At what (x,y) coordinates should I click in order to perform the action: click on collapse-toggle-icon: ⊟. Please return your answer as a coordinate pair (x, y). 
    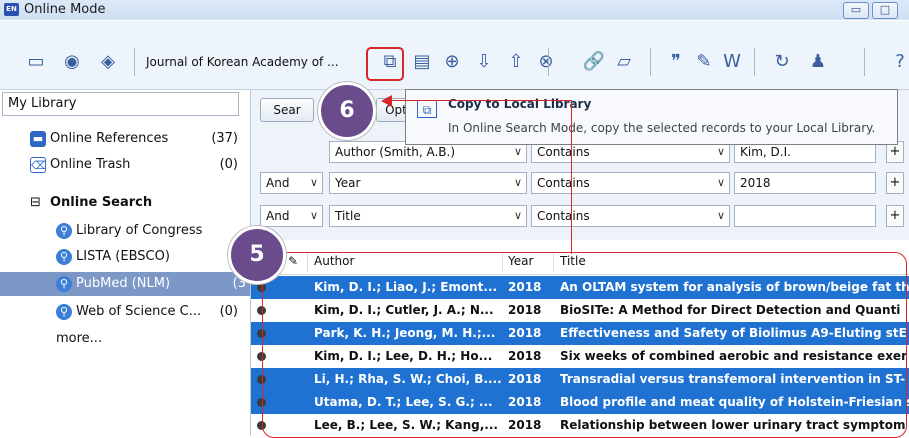
    Looking at the image, I should click on (35, 203).